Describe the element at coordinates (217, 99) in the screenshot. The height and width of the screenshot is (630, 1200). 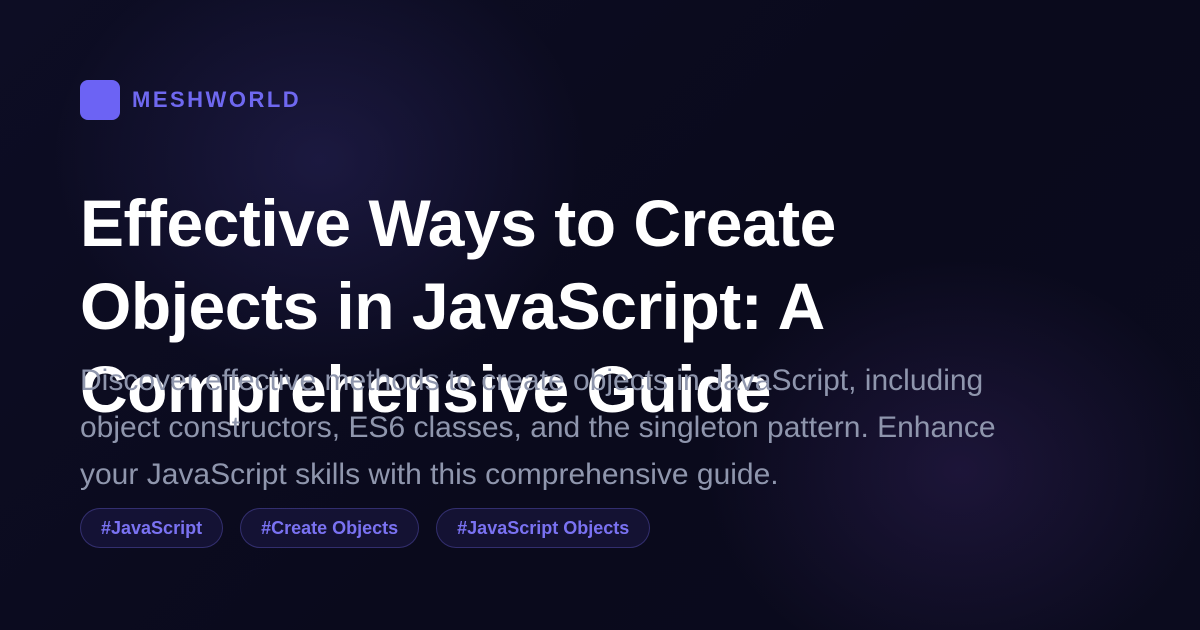
I see `brand-name: MESHWORLD` at that location.